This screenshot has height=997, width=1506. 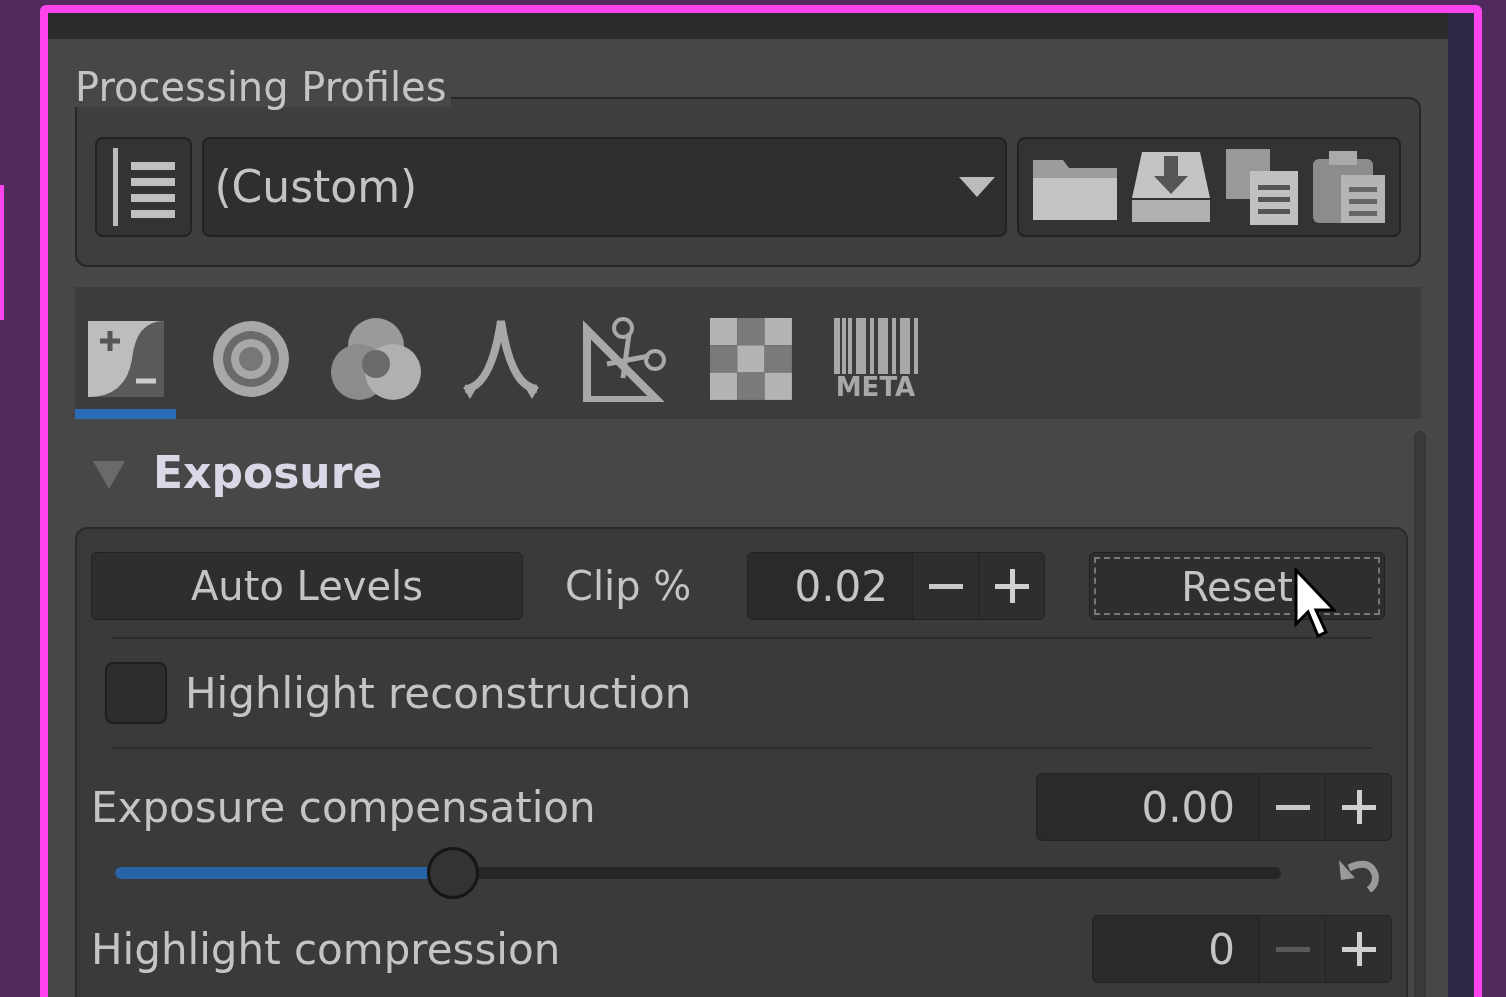 What do you see at coordinates (750, 359) in the screenshot?
I see `checker-icon` at bounding box center [750, 359].